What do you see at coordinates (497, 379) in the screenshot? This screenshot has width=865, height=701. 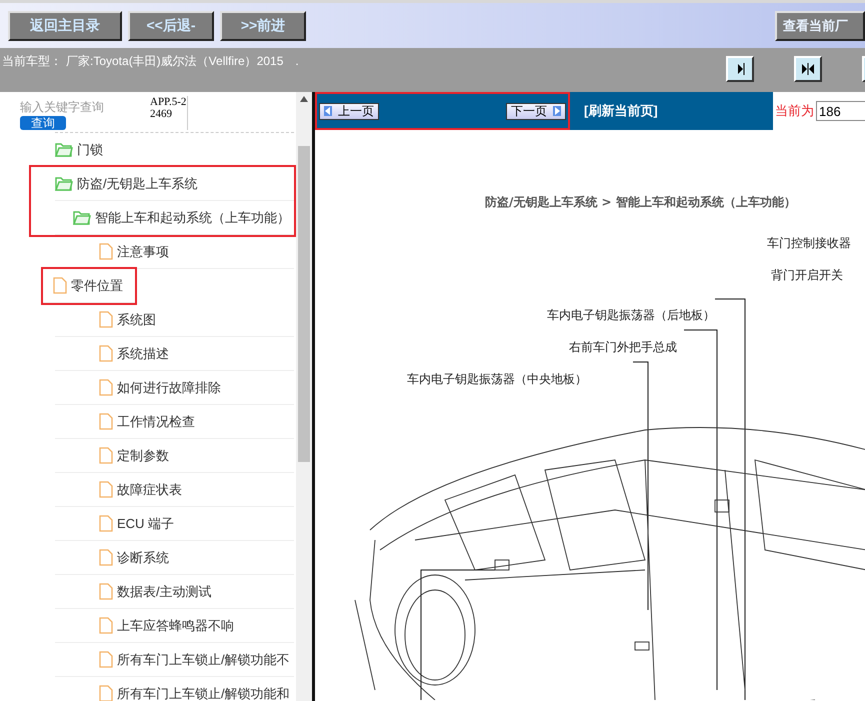 I see `callout-label: 车内电子钥匙振荡器（中央地板）` at bounding box center [497, 379].